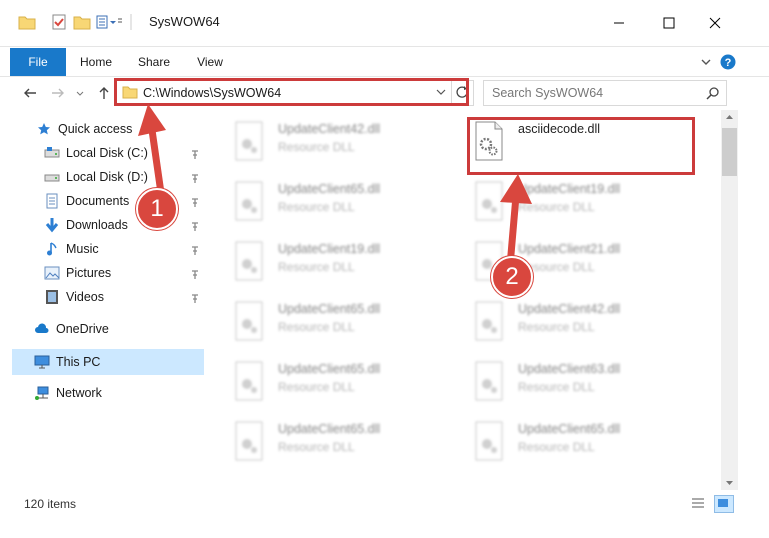 The image size is (769, 538). Describe the element at coordinates (184, 21) in the screenshot. I see `window-title: SysWOW64` at that location.